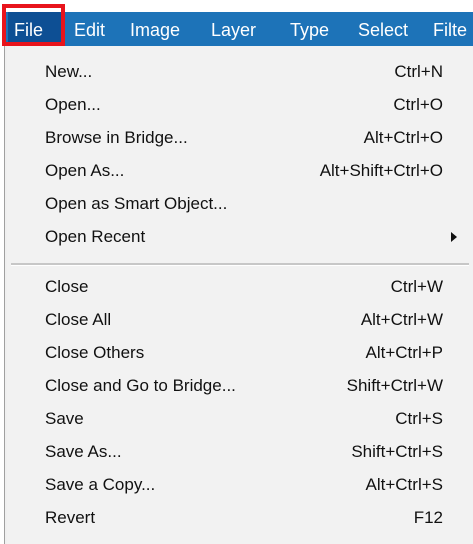 This screenshot has height=544, width=473. What do you see at coordinates (428, 517) in the screenshot?
I see `menu-item-shortcut: F12` at bounding box center [428, 517].